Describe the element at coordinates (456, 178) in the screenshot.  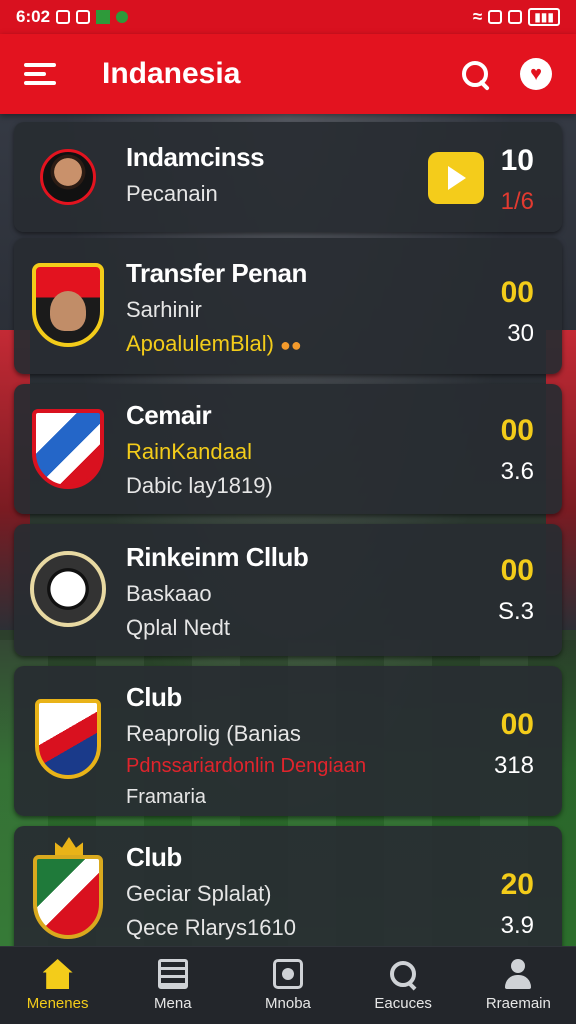
I see `play-button` at that location.